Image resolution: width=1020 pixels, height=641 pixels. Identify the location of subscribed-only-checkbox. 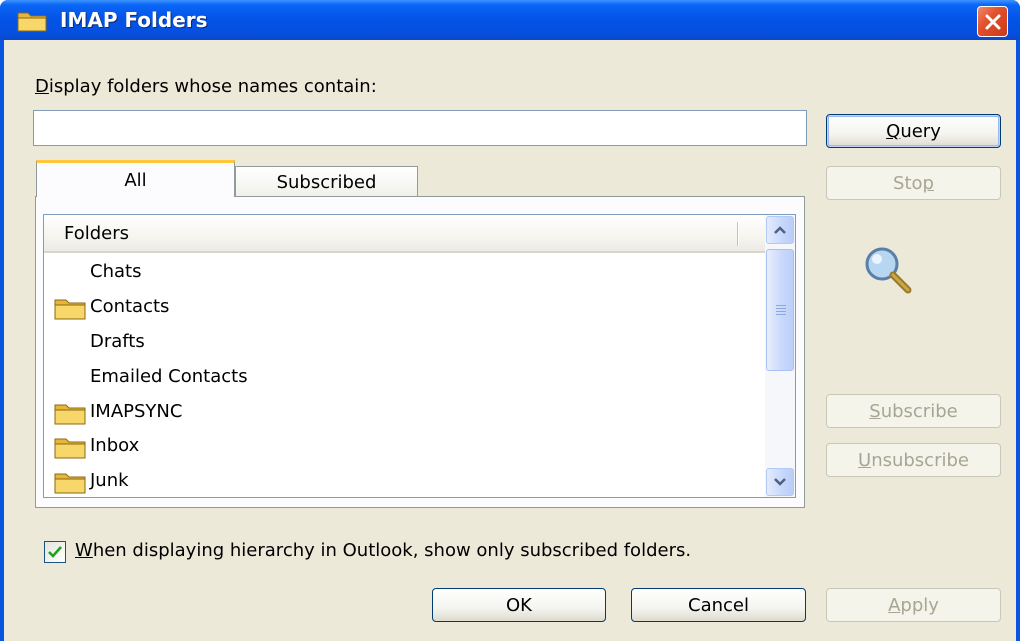
(55, 552).